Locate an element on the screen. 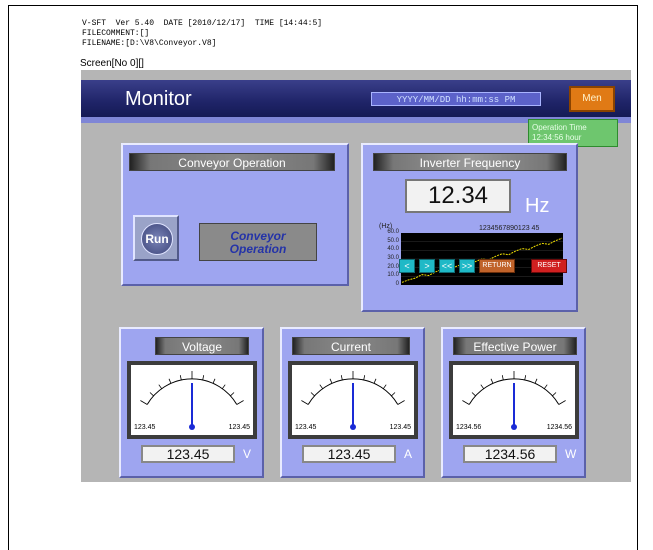 The image size is (653, 550). page-title: Monitor is located at coordinates (158, 99).